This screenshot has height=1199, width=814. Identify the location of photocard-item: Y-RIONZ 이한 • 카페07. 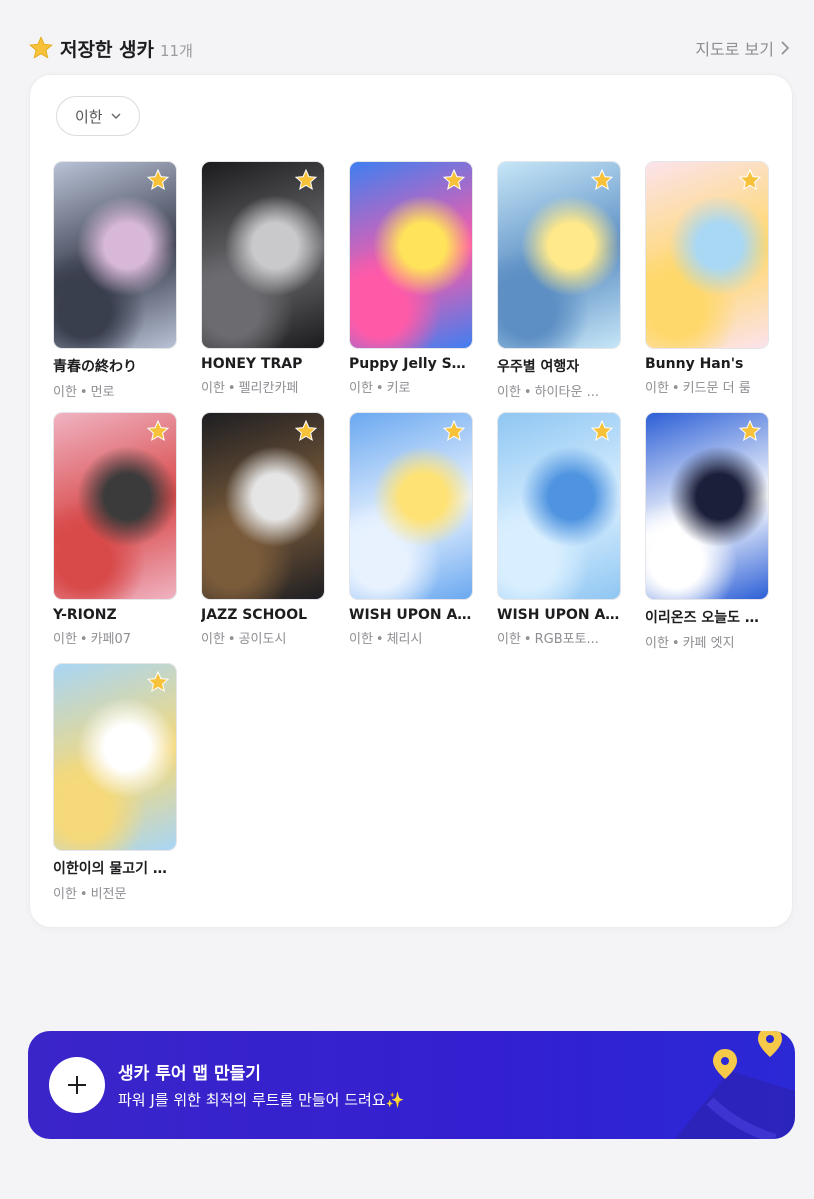
(115, 529).